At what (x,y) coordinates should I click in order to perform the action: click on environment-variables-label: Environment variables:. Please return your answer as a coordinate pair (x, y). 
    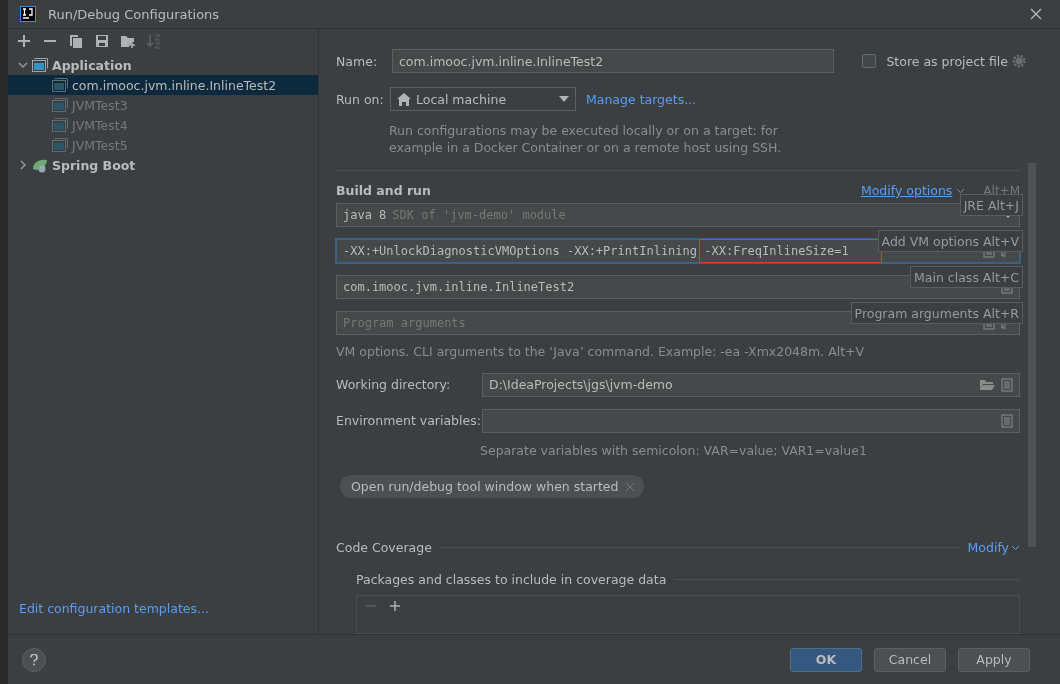
    Looking at the image, I should click on (409, 421).